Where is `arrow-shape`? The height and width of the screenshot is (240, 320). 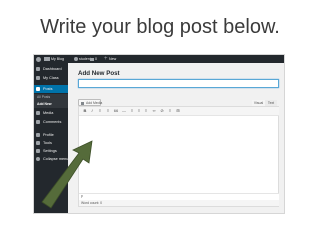
arrow-shape is located at coordinates (67, 174).